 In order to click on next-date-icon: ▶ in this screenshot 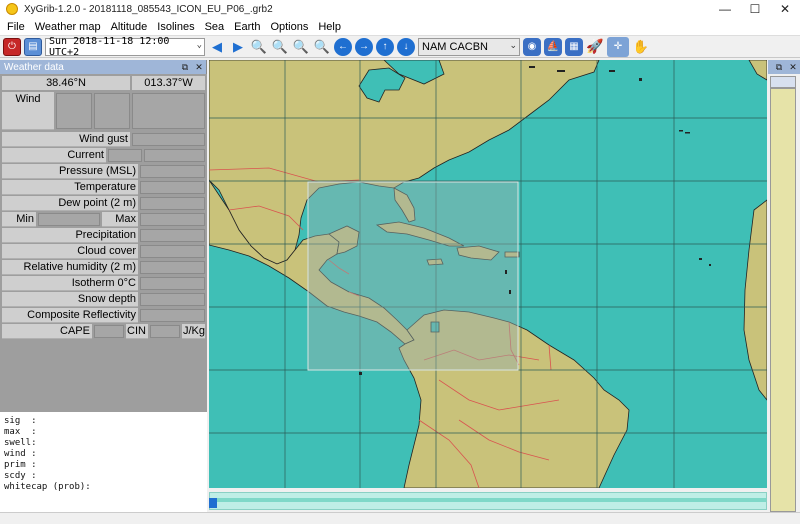, I will do `click(238, 47)`.